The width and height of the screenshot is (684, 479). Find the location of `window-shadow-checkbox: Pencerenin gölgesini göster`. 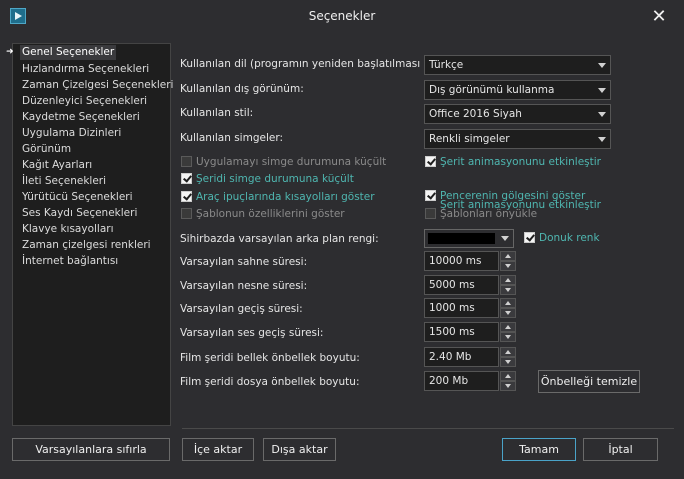

window-shadow-checkbox: Pencerenin gölgesini göster is located at coordinates (505, 196).